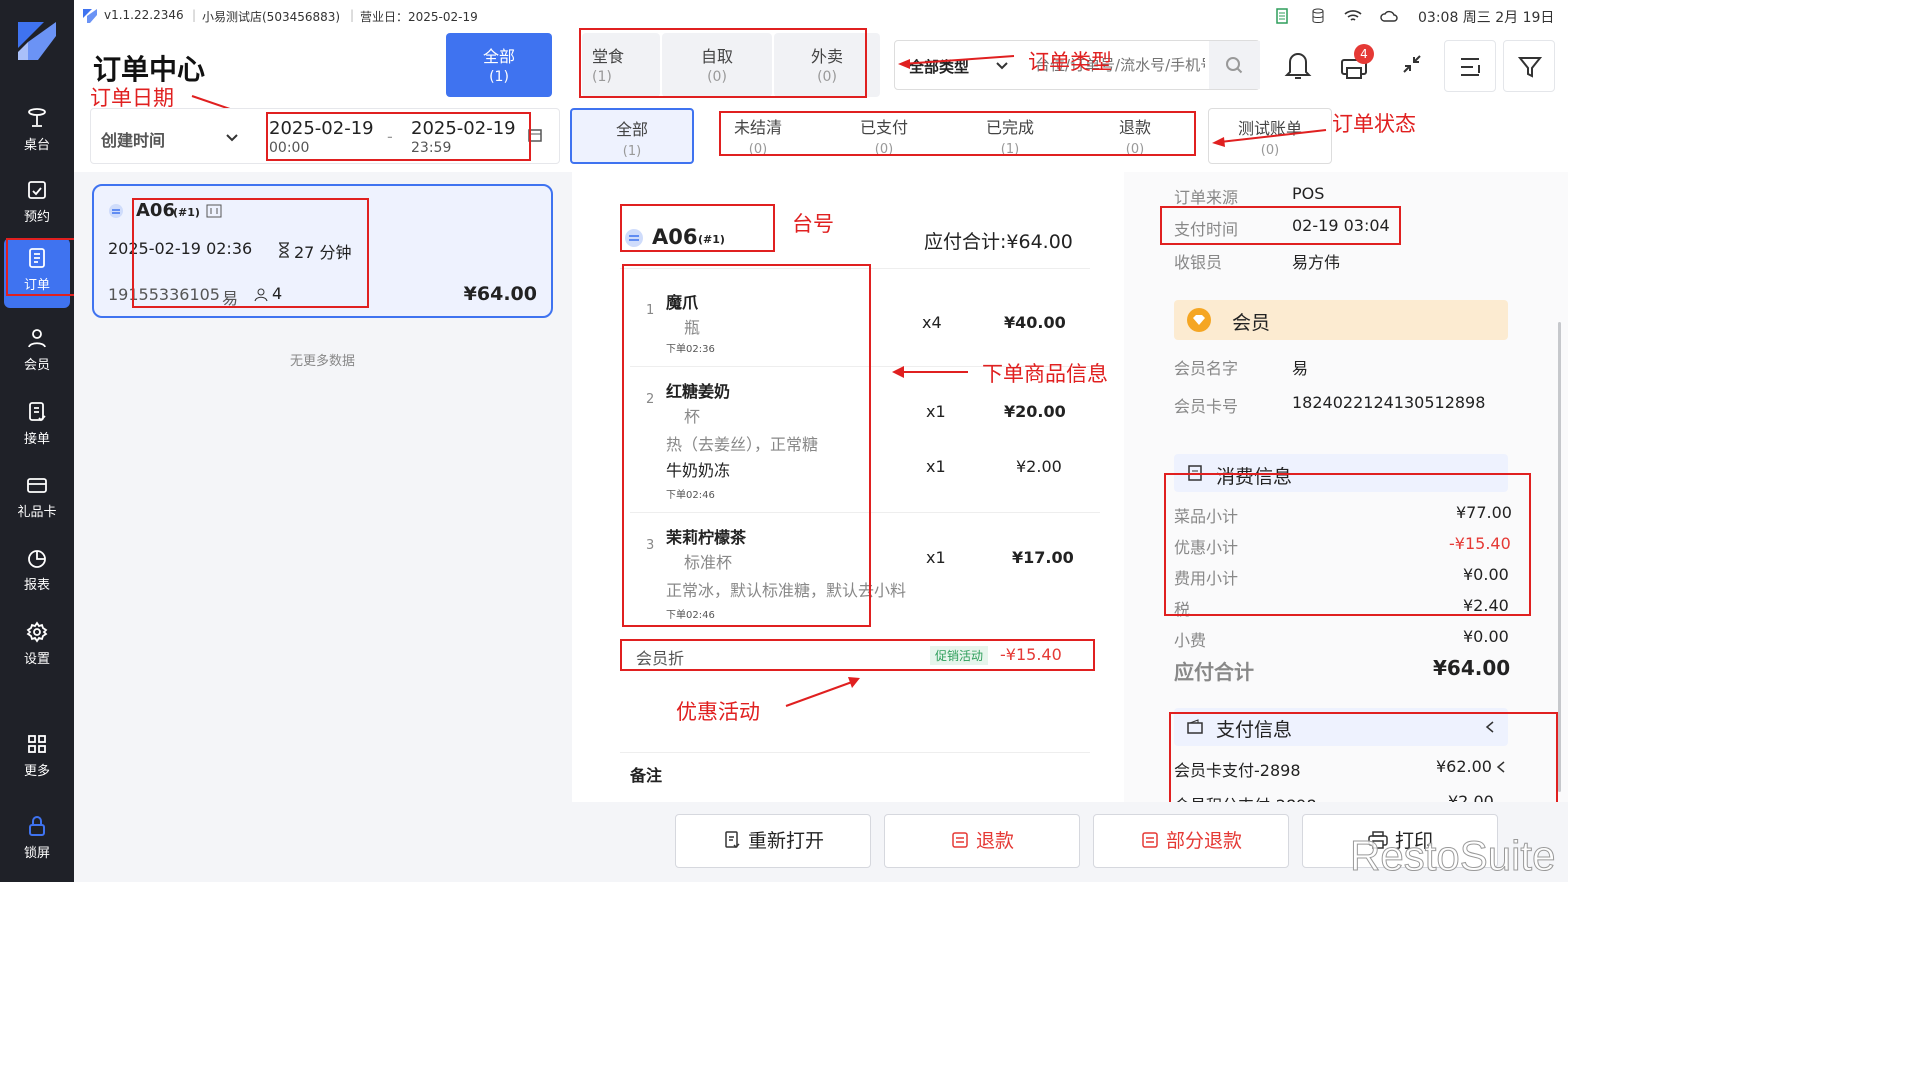 The width and height of the screenshot is (1920, 1080). What do you see at coordinates (36, 853) in the screenshot?
I see `sidebar-item-label: 锁屏` at bounding box center [36, 853].